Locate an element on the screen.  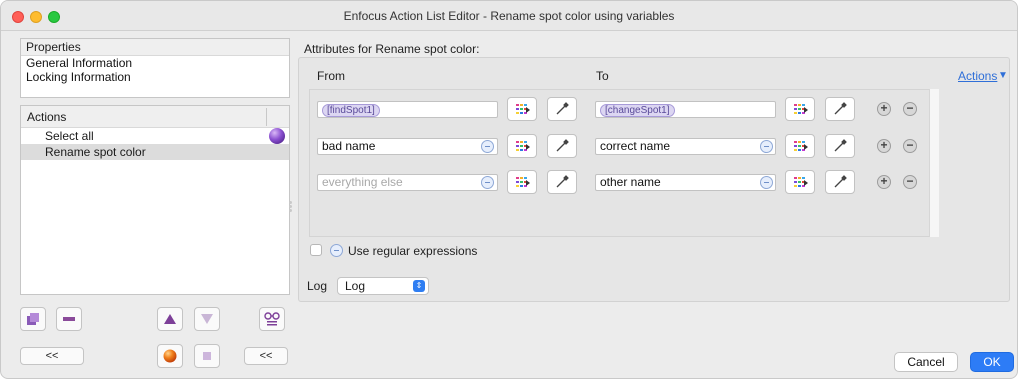
preview-button is located at coordinates (272, 319).